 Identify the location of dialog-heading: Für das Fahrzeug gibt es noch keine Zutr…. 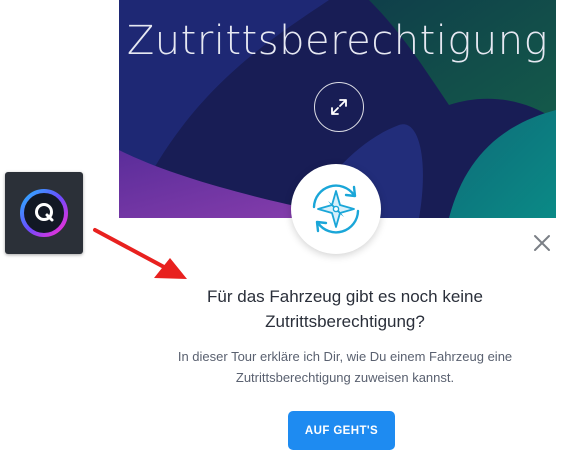
(345, 309).